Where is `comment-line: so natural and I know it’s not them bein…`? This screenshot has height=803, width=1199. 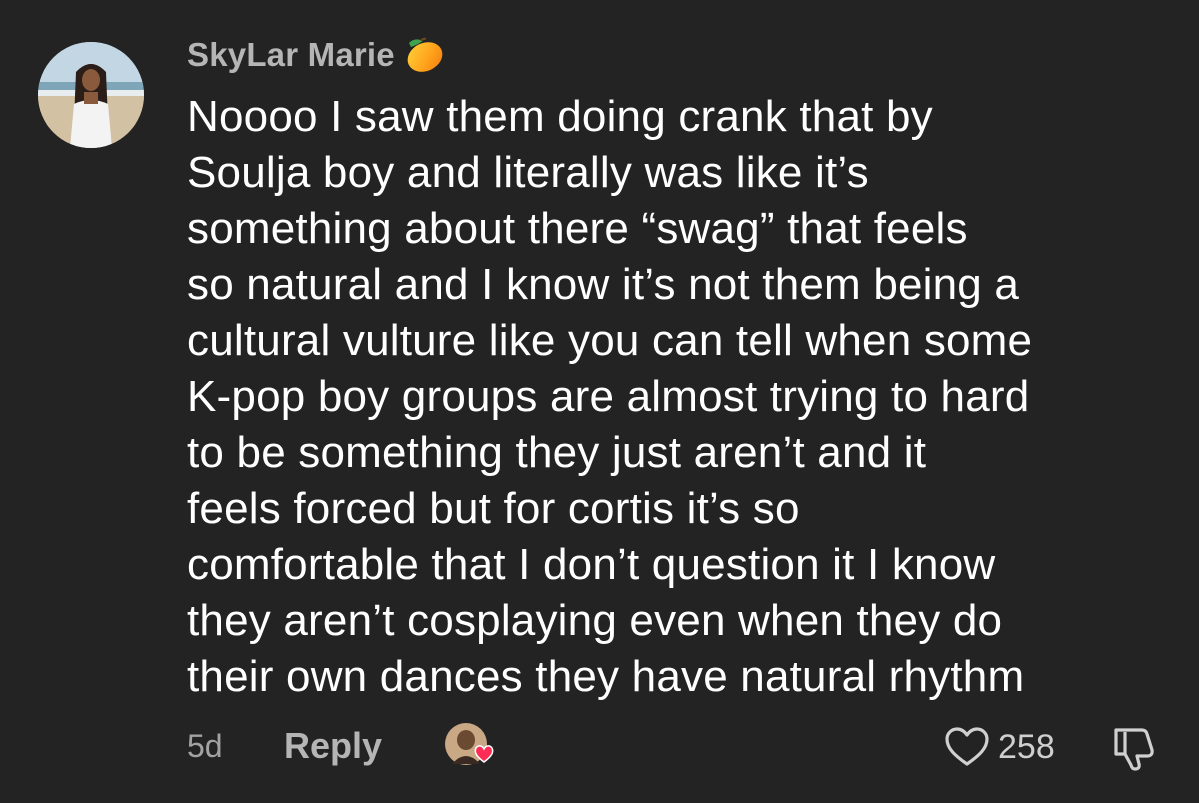
comment-line: so natural and I know it’s not them bein… is located at coordinates (603, 284).